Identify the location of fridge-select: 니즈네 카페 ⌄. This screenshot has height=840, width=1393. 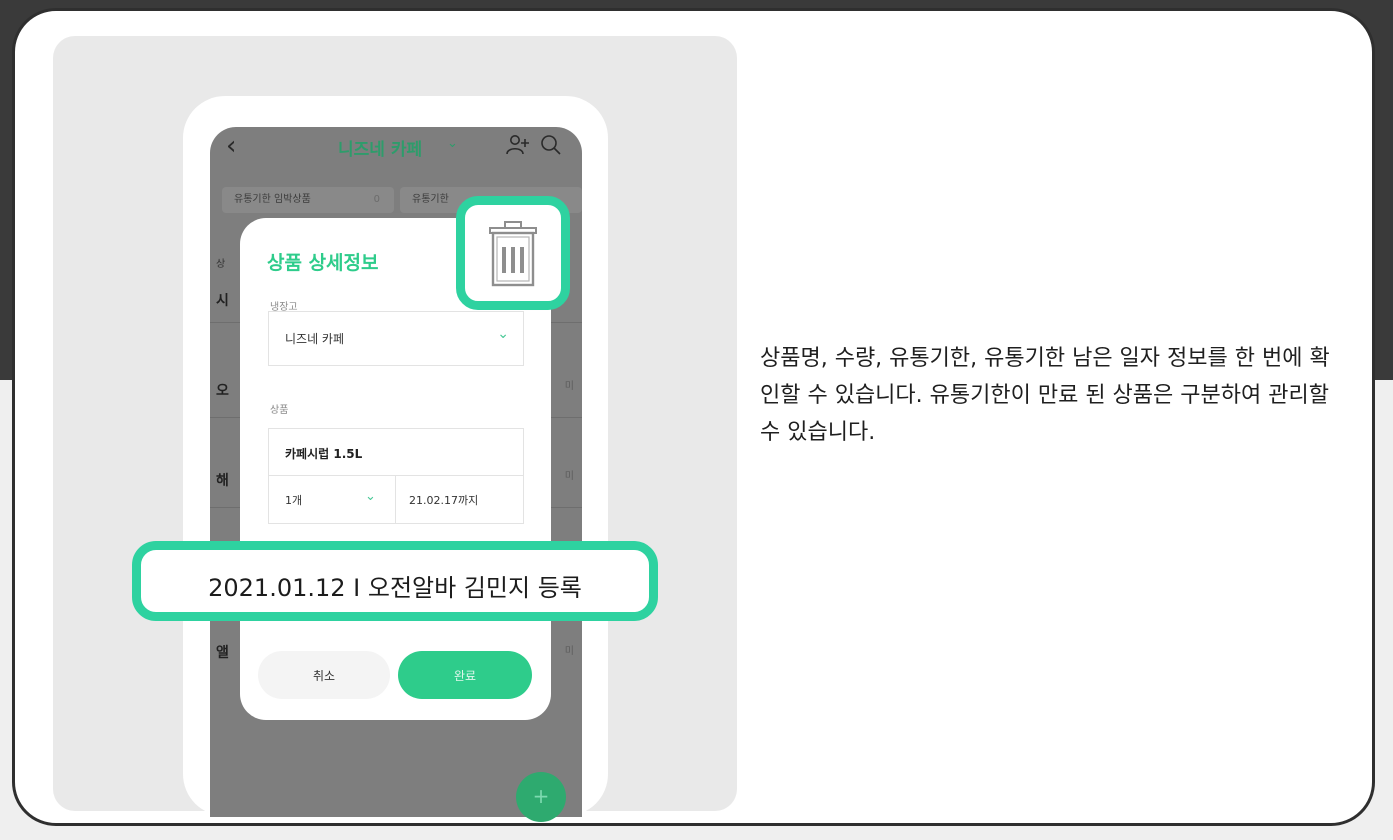
(396, 338).